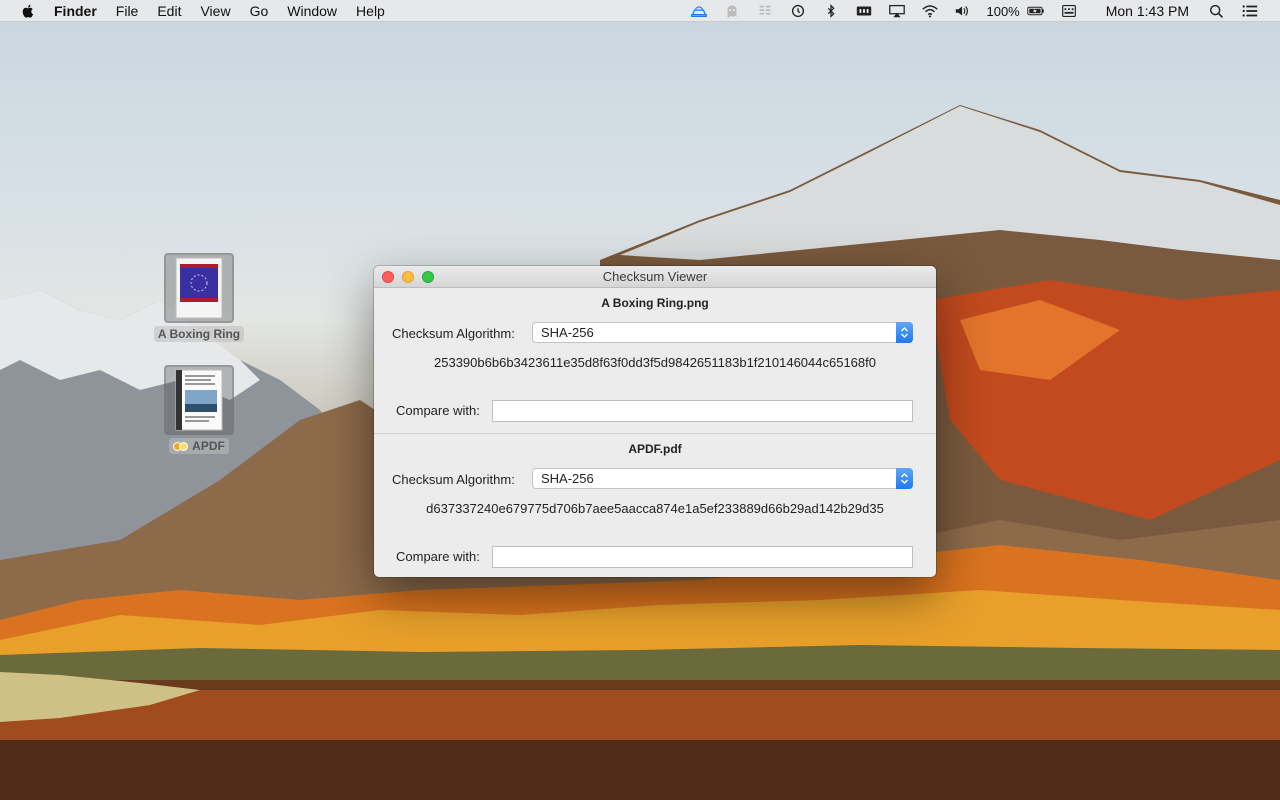 This screenshot has width=1280, height=800. I want to click on zoom-button, so click(428, 277).